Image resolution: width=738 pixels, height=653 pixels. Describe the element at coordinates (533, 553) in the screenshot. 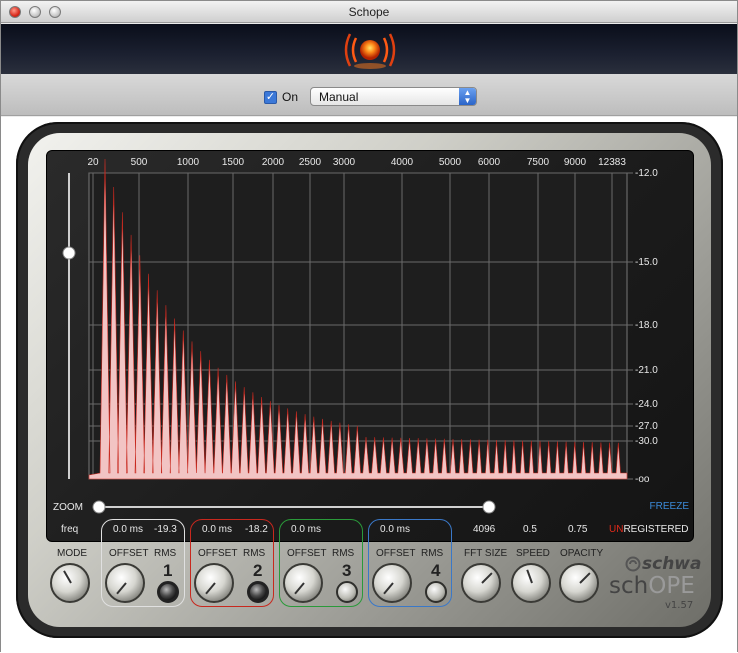

I see `speed-label: SPEED` at that location.